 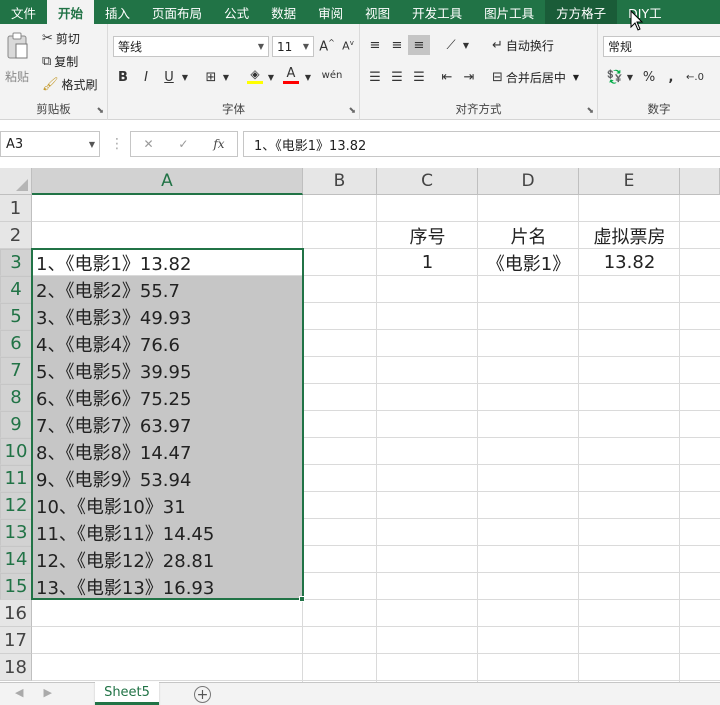 I want to click on row-header-4: 4, so click(x=16, y=289).